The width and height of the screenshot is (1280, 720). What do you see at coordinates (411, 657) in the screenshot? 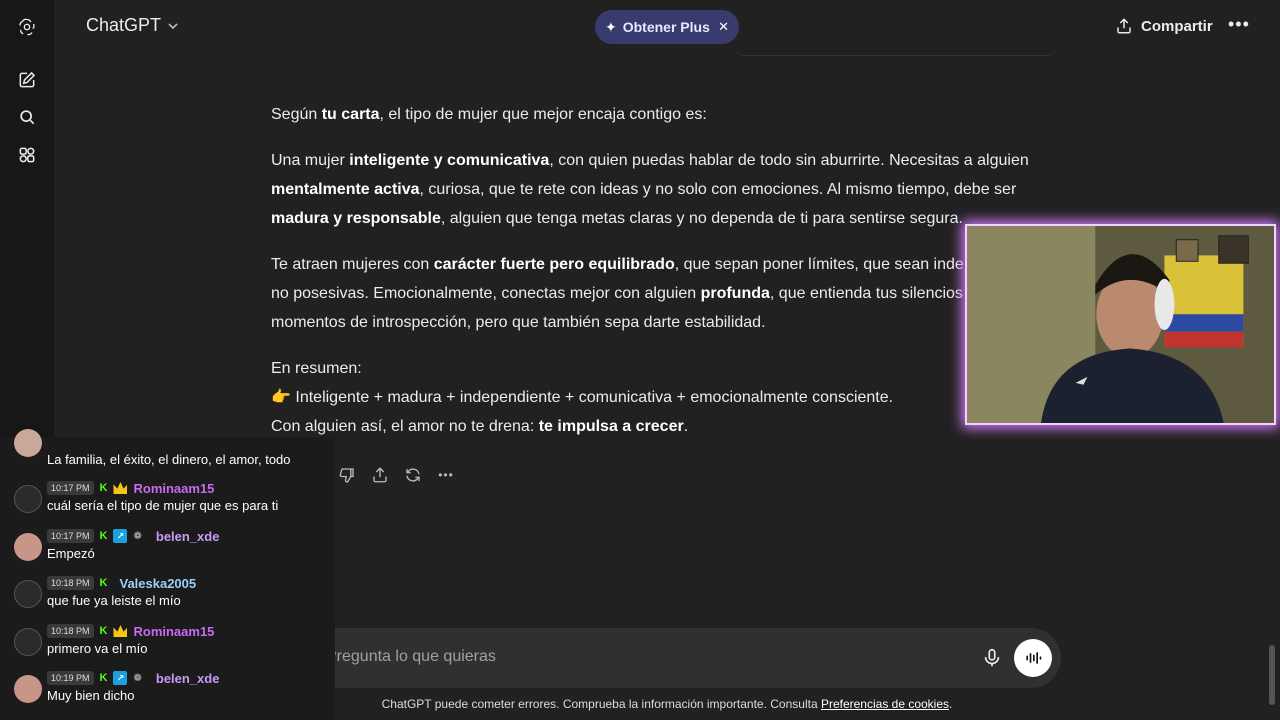
I see `prompt-input: Pregunta lo que quieras` at bounding box center [411, 657].